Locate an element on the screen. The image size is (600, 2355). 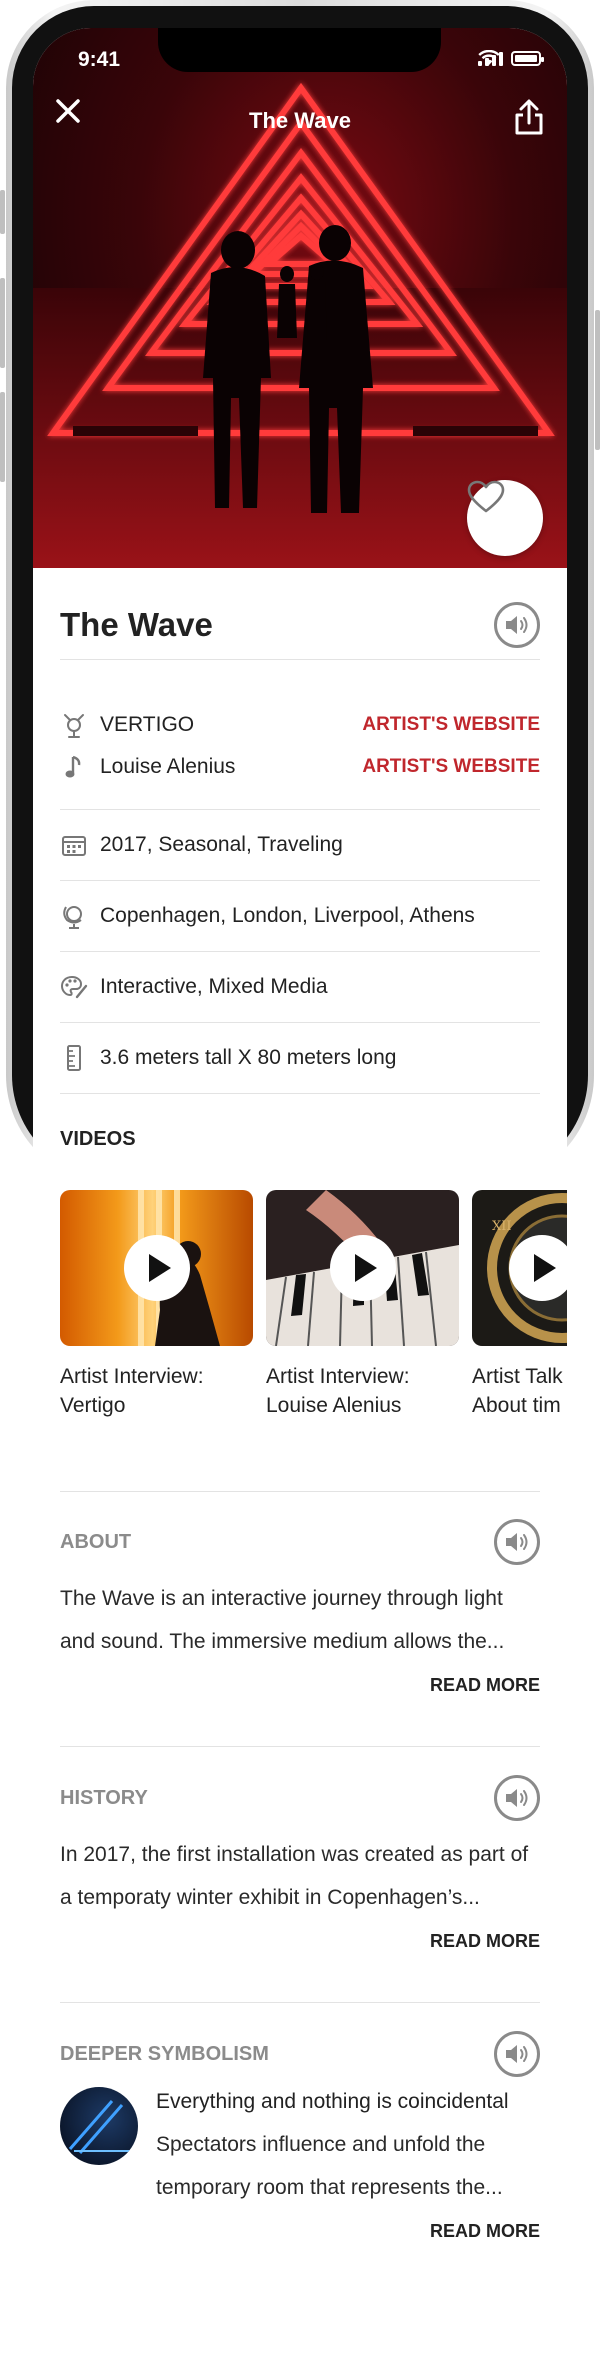
video-title: Artist Interview: Vertigo is located at coordinates (156, 1391).